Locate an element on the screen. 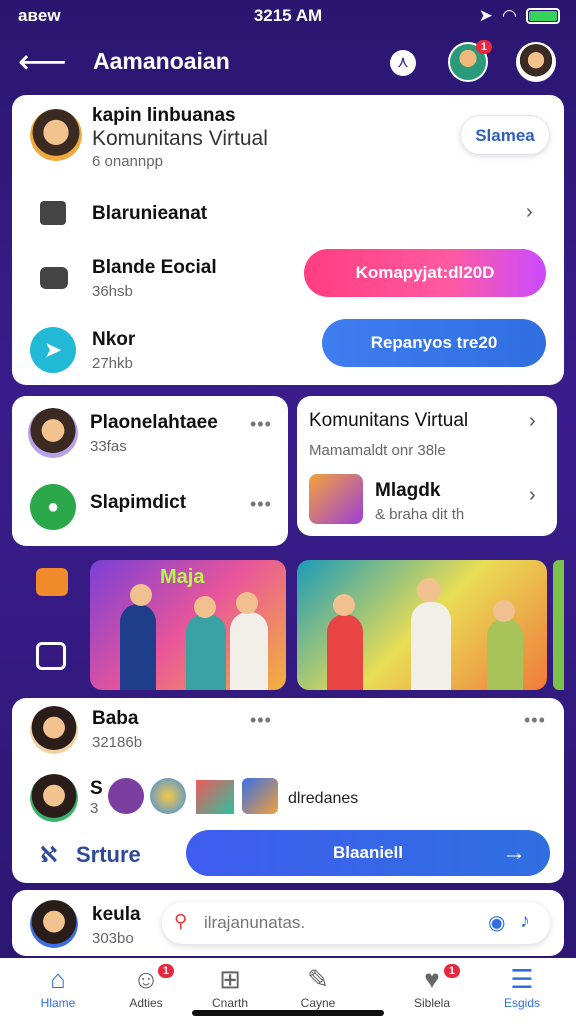 The height and width of the screenshot is (1024, 576). brand-icon: ⋏ is located at coordinates (403, 63).